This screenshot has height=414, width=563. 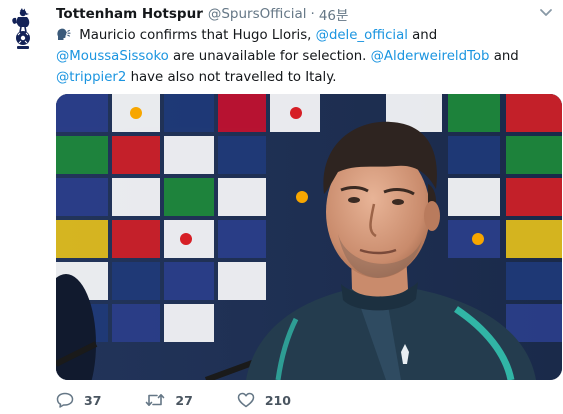 I want to click on heart-icon, so click(x=246, y=400).